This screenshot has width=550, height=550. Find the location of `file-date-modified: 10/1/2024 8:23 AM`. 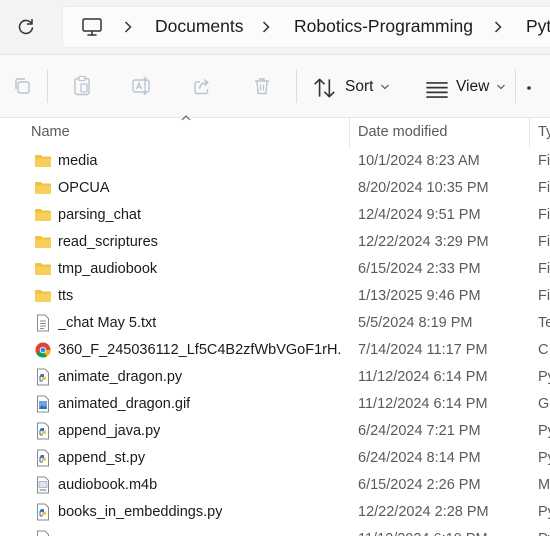

file-date-modified: 10/1/2024 8:23 AM is located at coordinates (419, 161).